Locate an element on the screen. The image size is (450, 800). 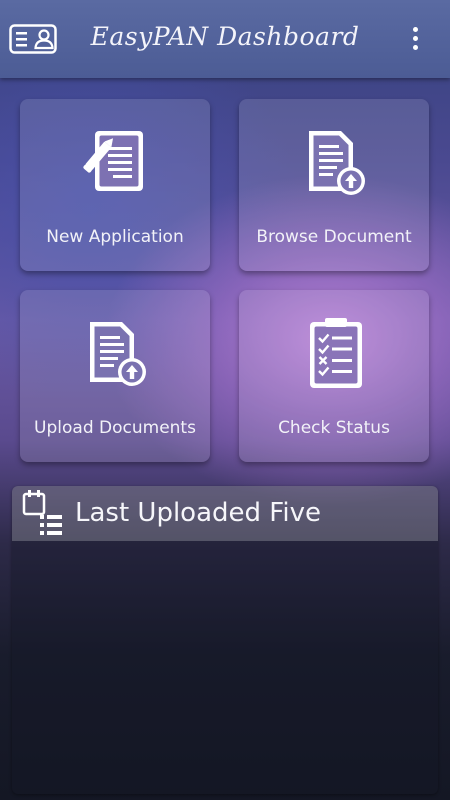
new-application-tile: New Application is located at coordinates (115, 185).